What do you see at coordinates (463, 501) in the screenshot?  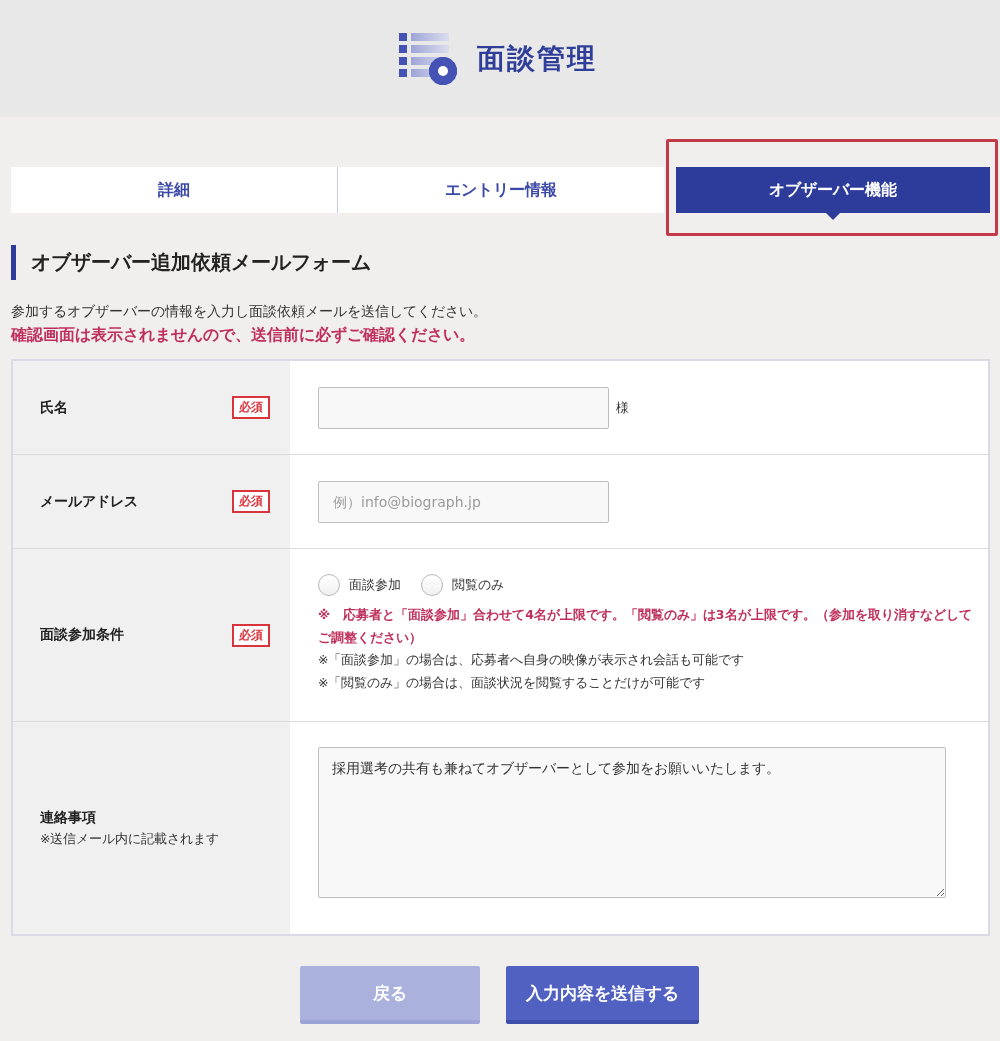 I see `text-field: 例）info@biograph.jp` at bounding box center [463, 501].